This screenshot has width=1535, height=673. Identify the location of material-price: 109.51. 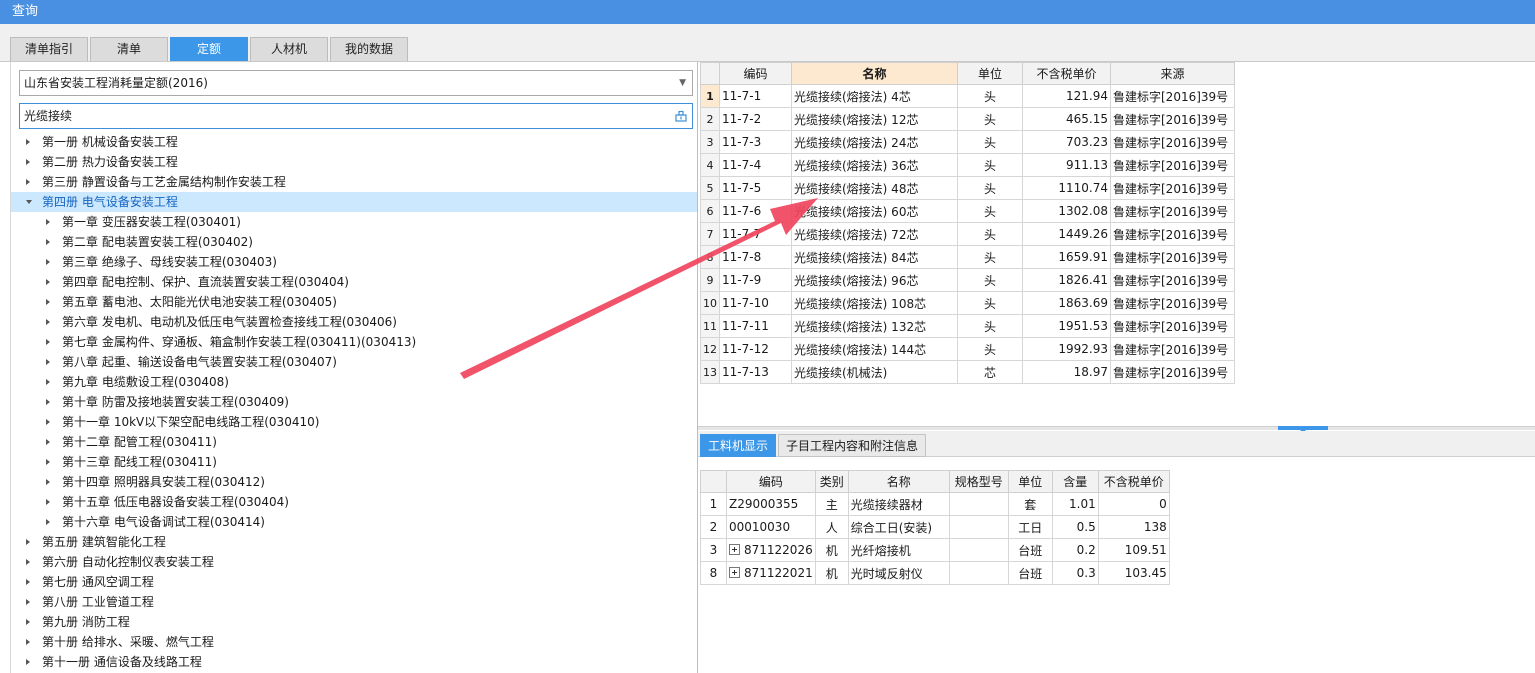
(1133, 550).